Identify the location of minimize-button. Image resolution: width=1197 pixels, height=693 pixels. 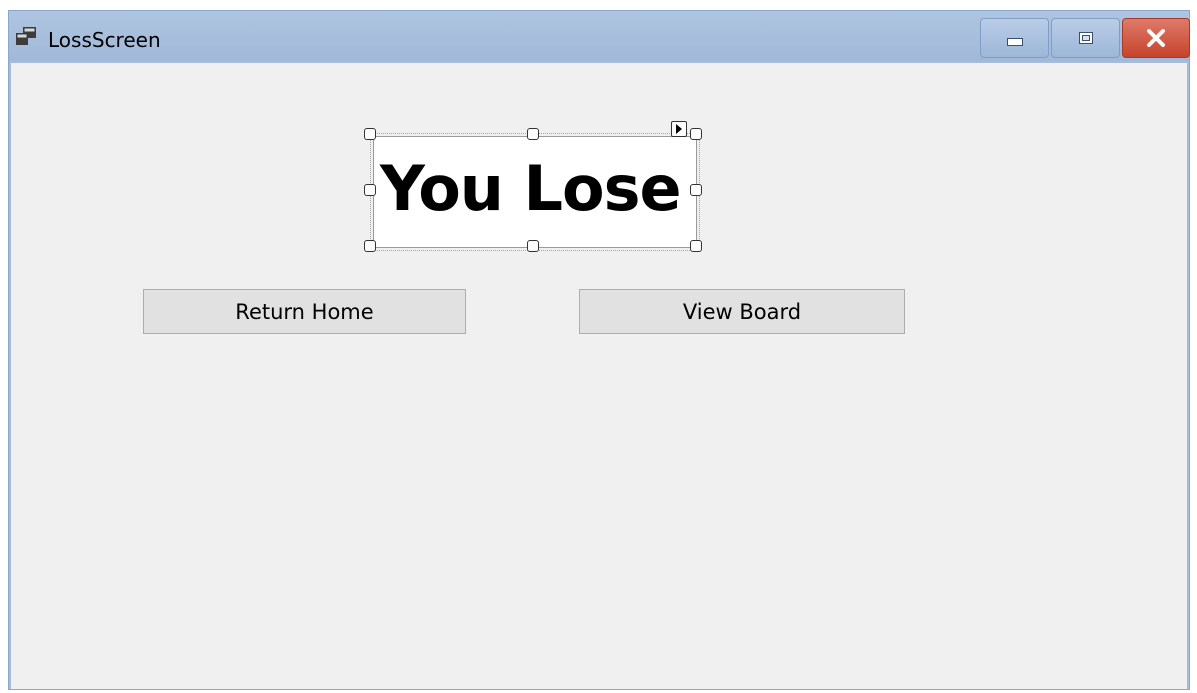
(1014, 38).